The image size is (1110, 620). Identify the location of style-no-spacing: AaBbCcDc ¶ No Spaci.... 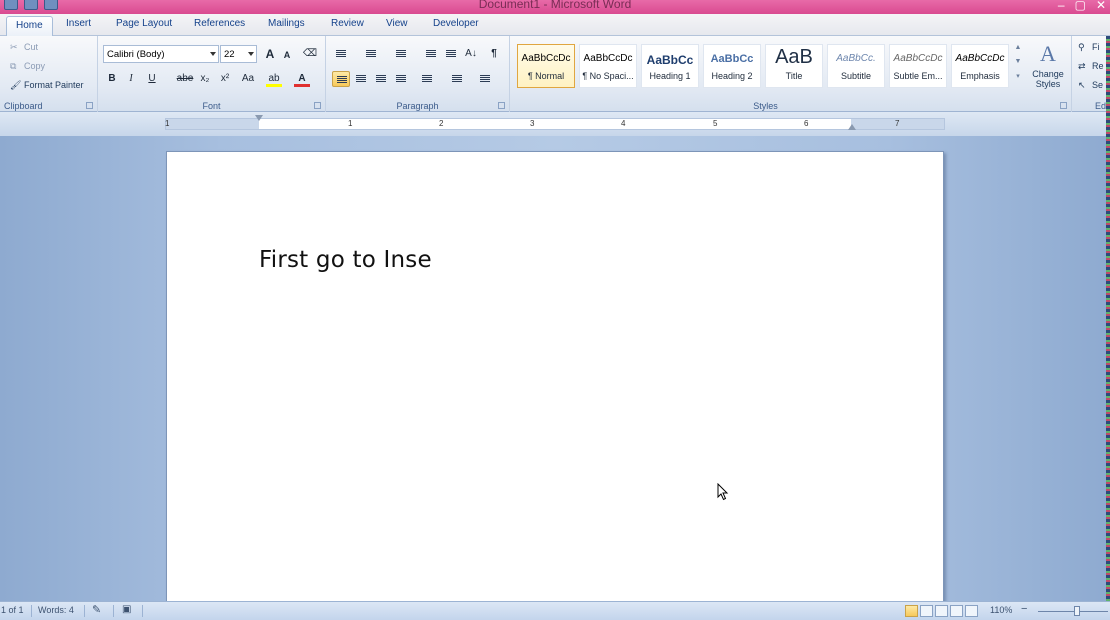
(608, 66).